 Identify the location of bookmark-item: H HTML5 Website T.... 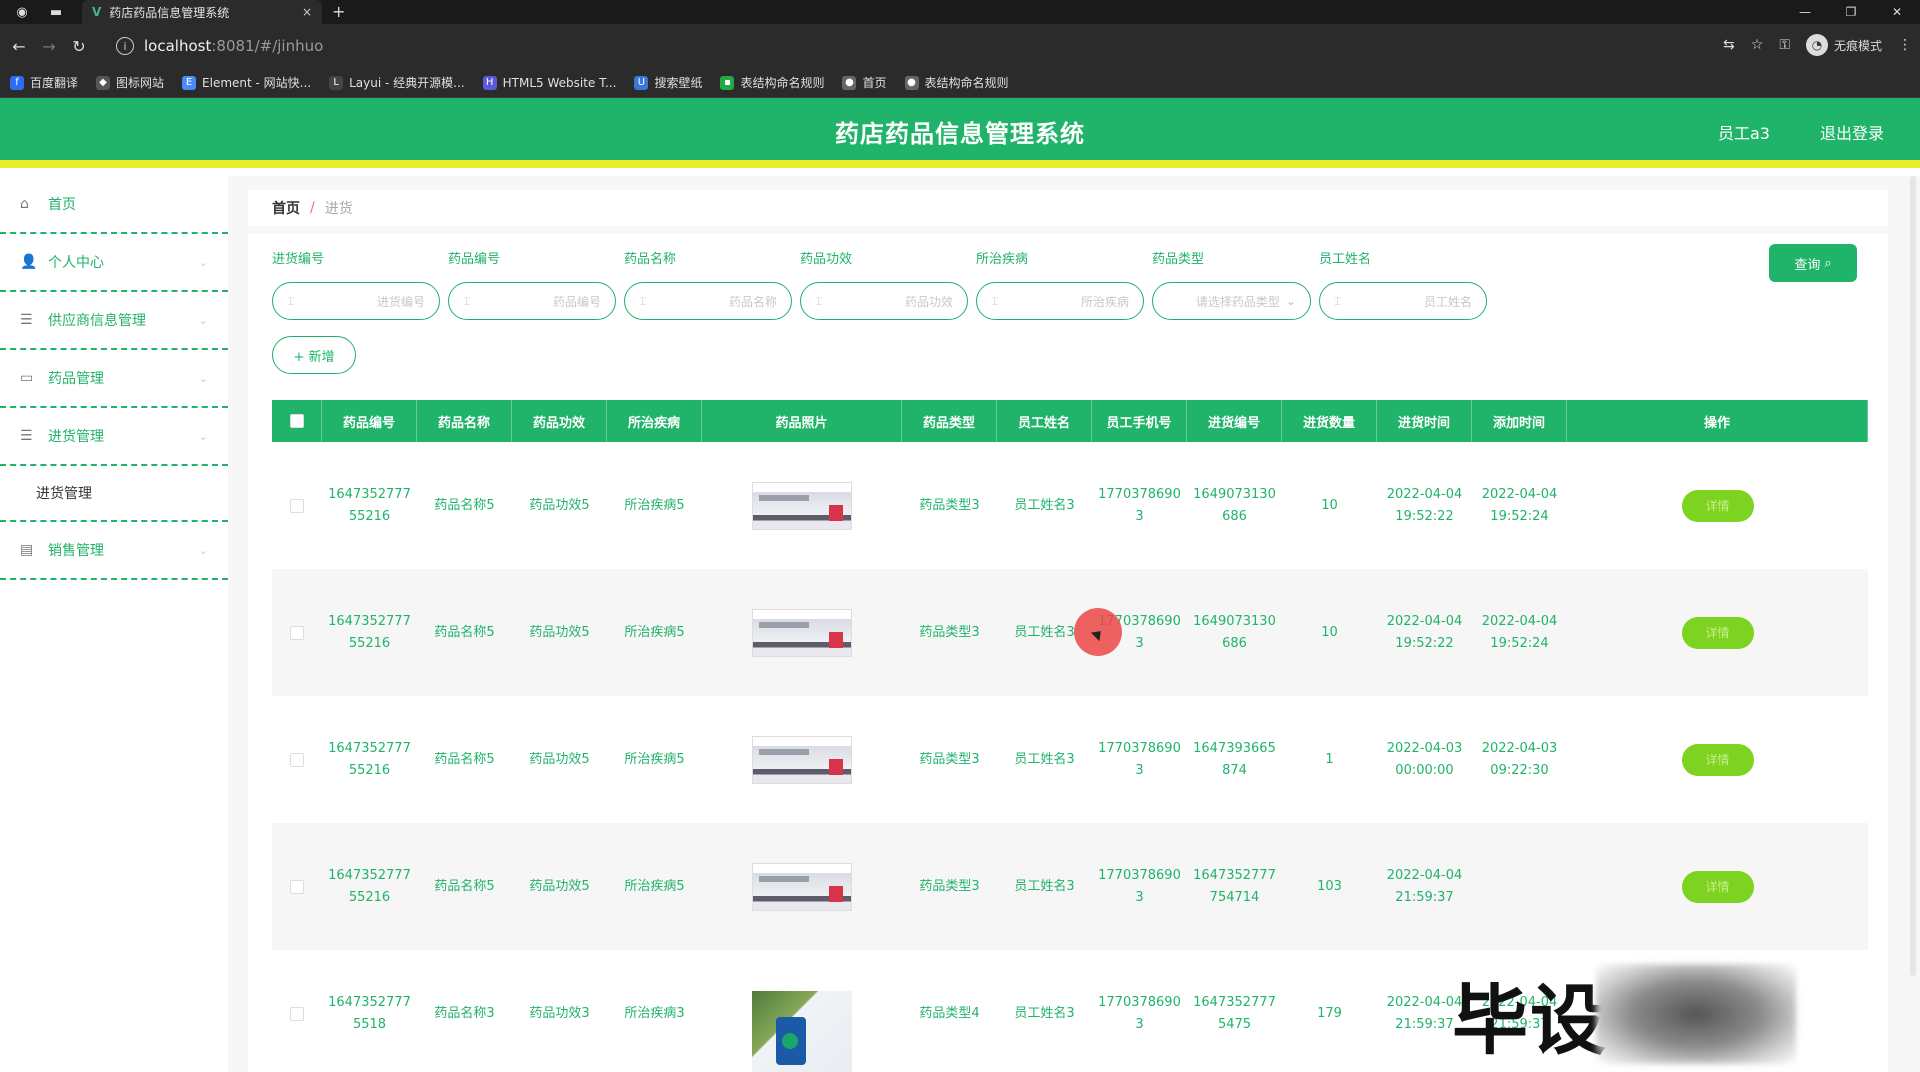
(549, 82).